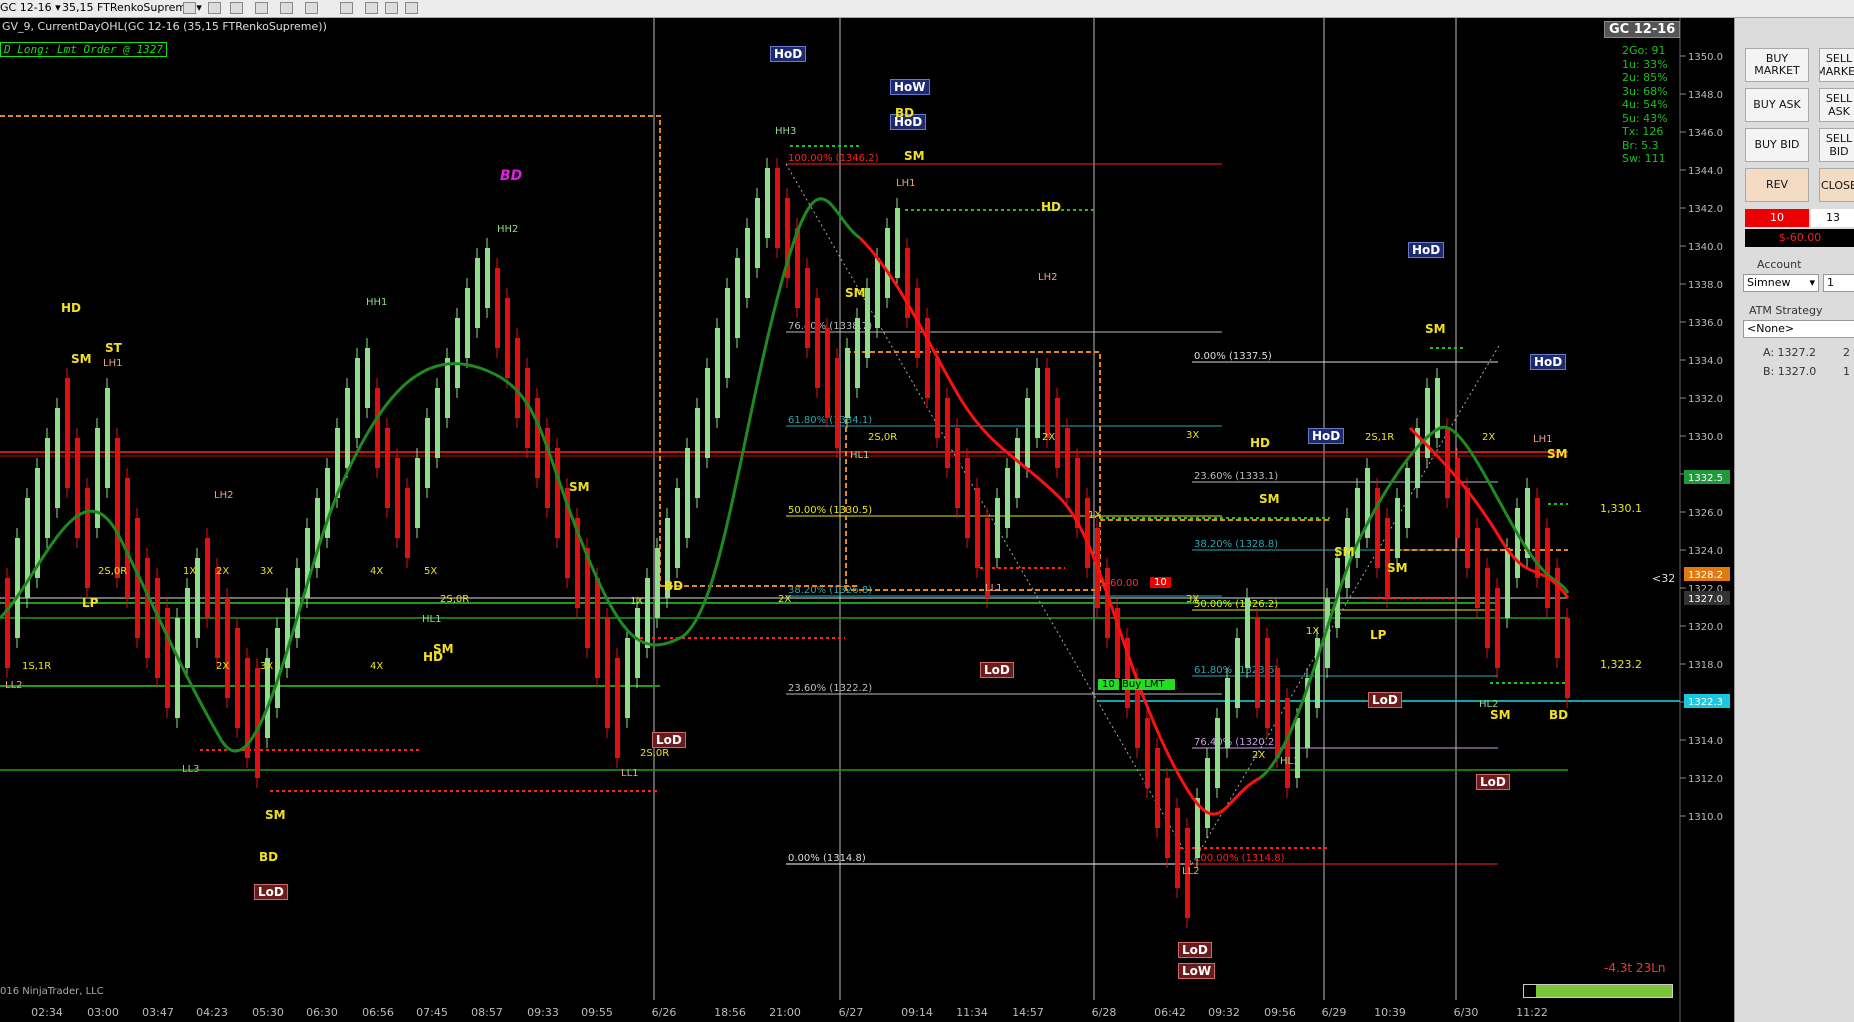 This screenshot has width=1854, height=1022. I want to click on data-box-icon, so click(411, 8).